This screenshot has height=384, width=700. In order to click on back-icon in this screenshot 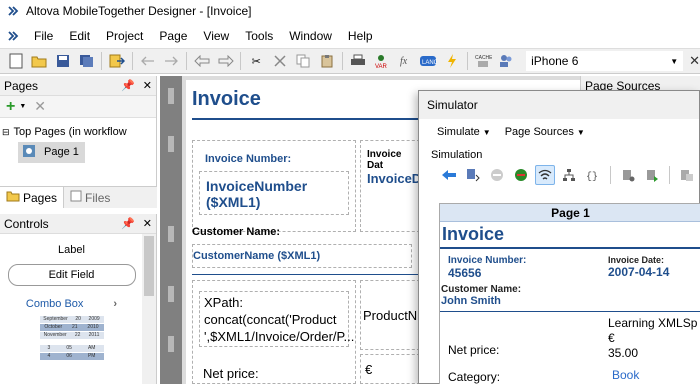, I will do `click(202, 61)`.